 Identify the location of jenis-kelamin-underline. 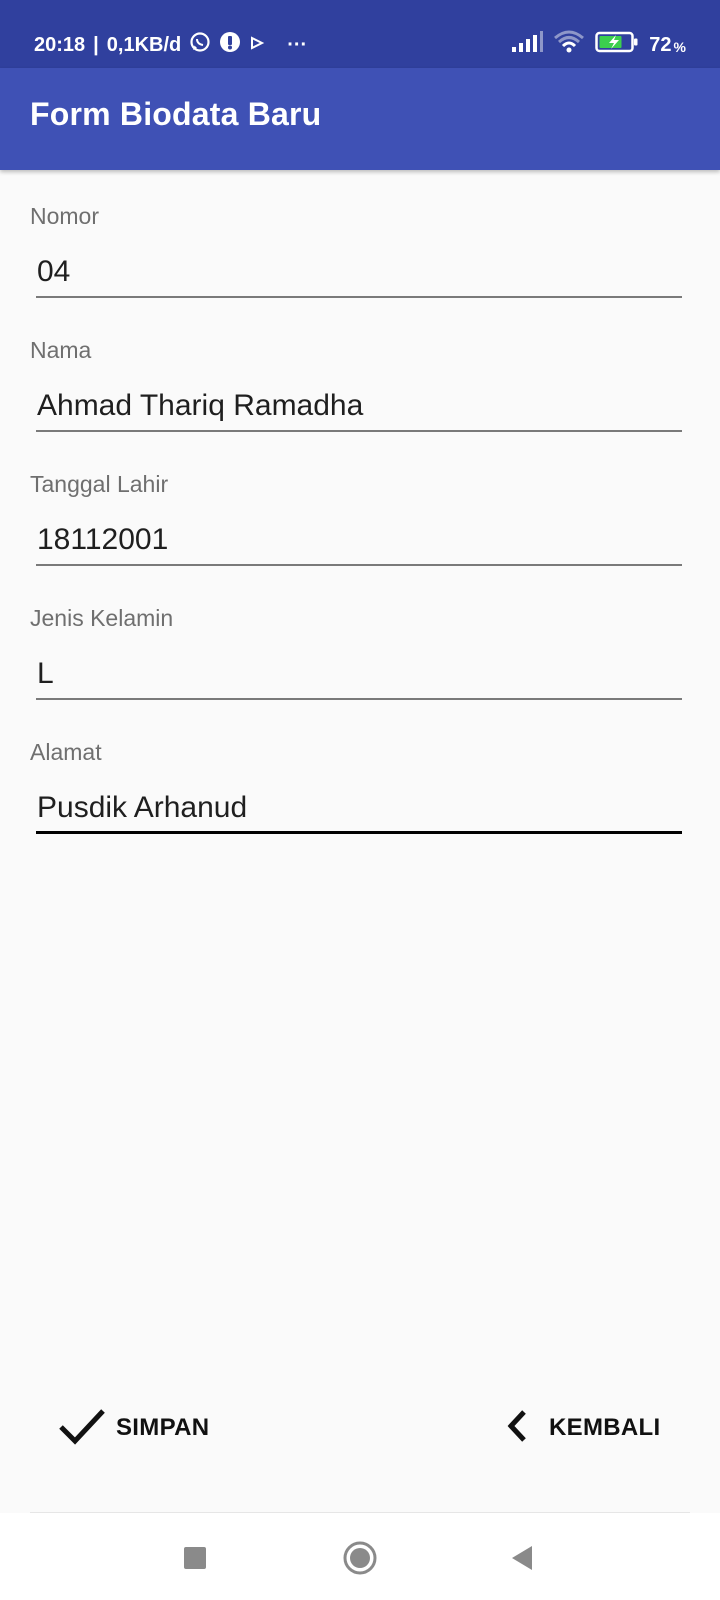
(359, 699).